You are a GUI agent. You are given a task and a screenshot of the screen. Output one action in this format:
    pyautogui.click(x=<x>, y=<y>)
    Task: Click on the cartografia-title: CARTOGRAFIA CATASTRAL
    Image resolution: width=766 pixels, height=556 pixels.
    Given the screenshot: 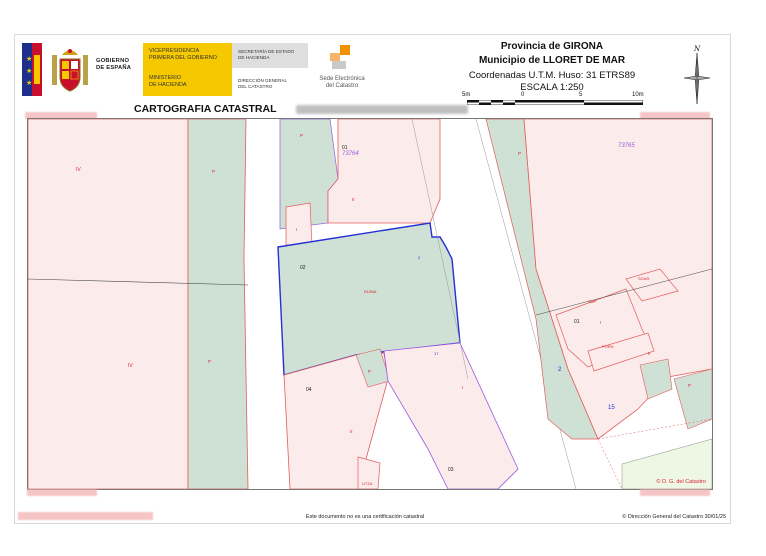 What is the action you would take?
    pyautogui.click(x=205, y=109)
    